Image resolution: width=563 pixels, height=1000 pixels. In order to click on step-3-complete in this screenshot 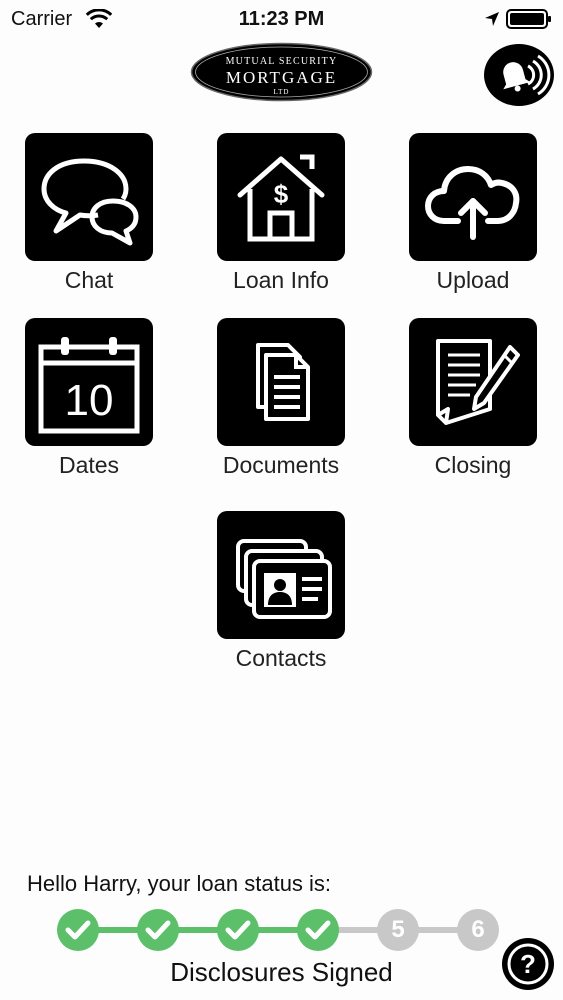, I will do `click(238, 930)`.